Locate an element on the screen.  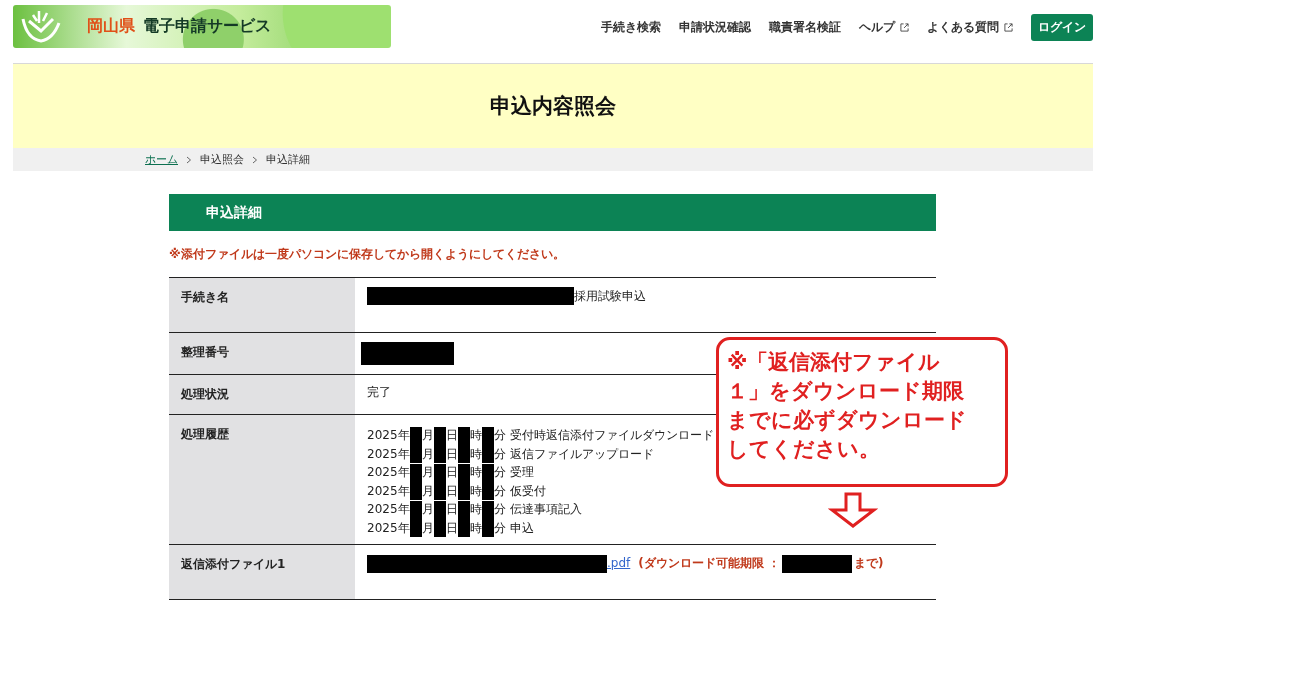
deadline-text: (ダウンロード可能期限 ： is located at coordinates (709, 563).